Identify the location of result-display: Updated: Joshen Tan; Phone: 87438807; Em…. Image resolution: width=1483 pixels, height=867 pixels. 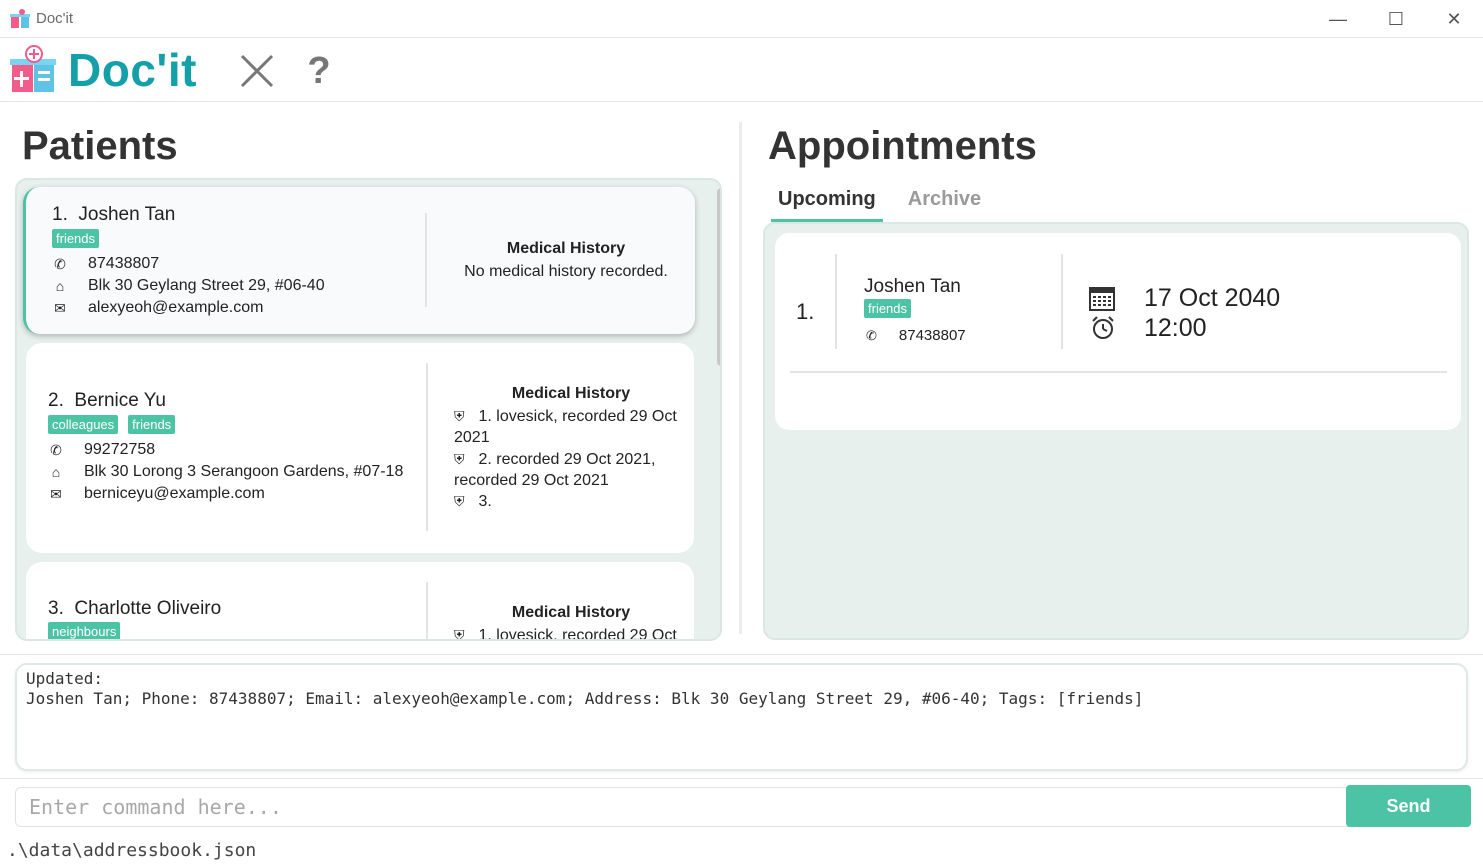
(741, 717).